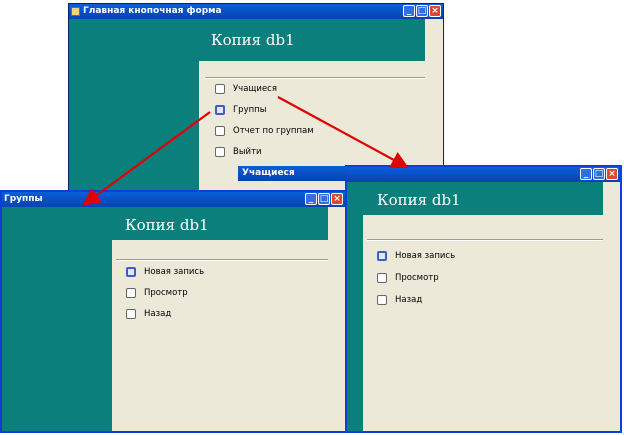  Describe the element at coordinates (146, 158) in the screenshot. I see `arrow-to-groups` at that location.